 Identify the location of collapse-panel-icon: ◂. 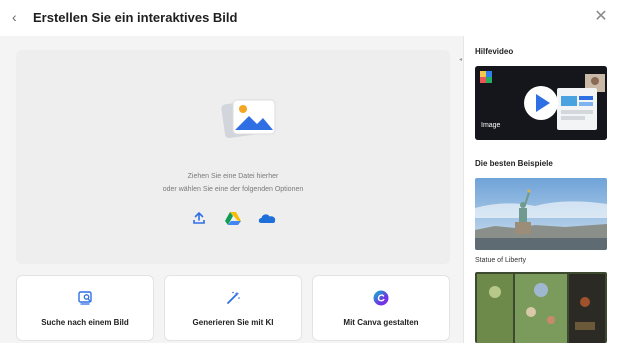
(460, 59).